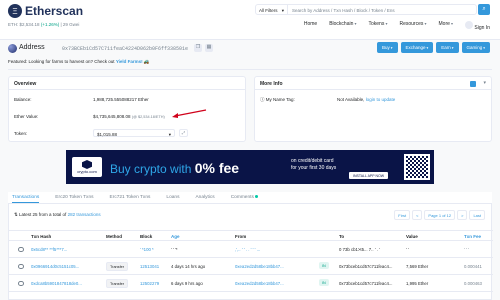 The height and width of the screenshot is (300, 500). I want to click on banner-headline: Buy crypto with 0% fee, so click(174, 168).